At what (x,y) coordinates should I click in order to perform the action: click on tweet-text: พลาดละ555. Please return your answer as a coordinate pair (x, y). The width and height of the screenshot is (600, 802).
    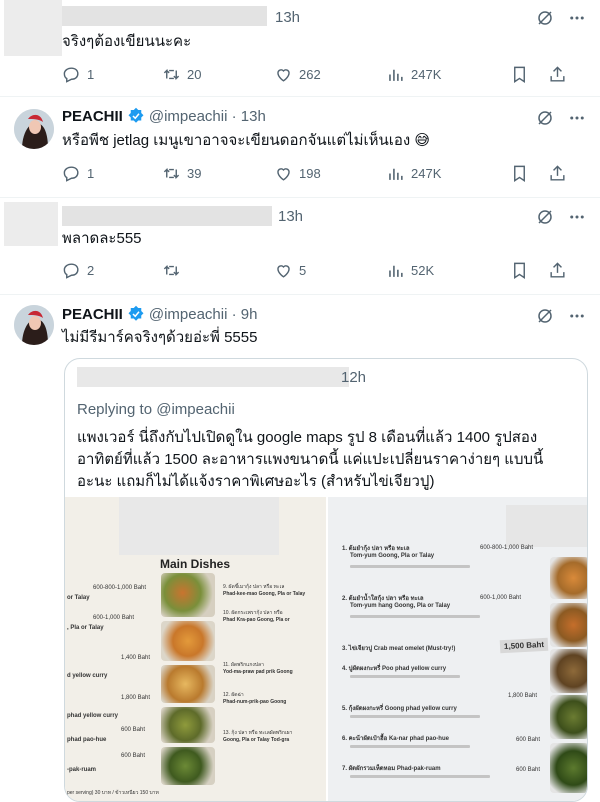
    Looking at the image, I should click on (102, 238).